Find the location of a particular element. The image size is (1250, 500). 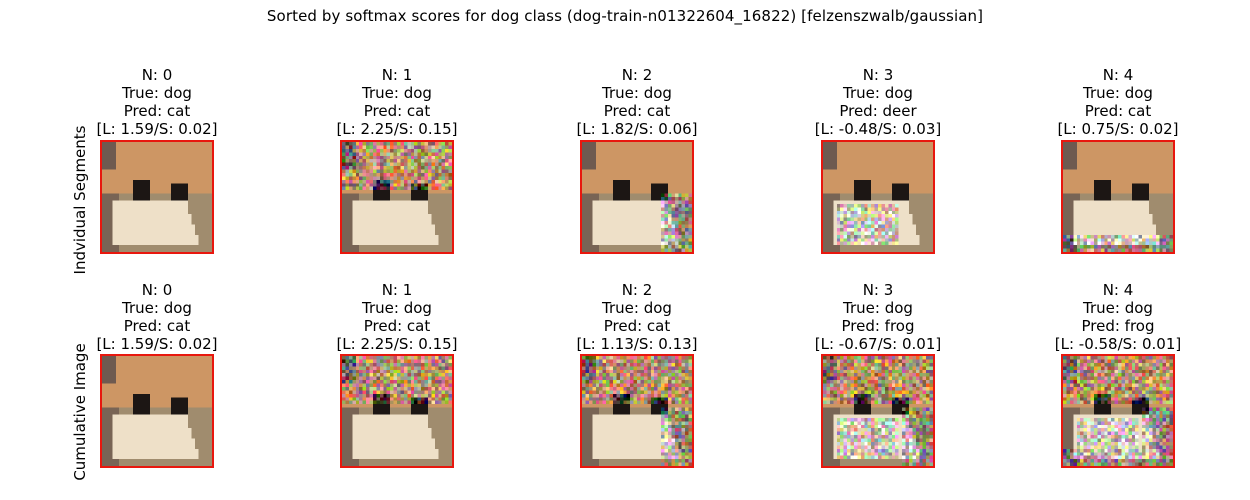

panel-caption: N: 2 True: dog Pred: cat [L: 1.82/S: 0.06] is located at coordinates (637, 102).